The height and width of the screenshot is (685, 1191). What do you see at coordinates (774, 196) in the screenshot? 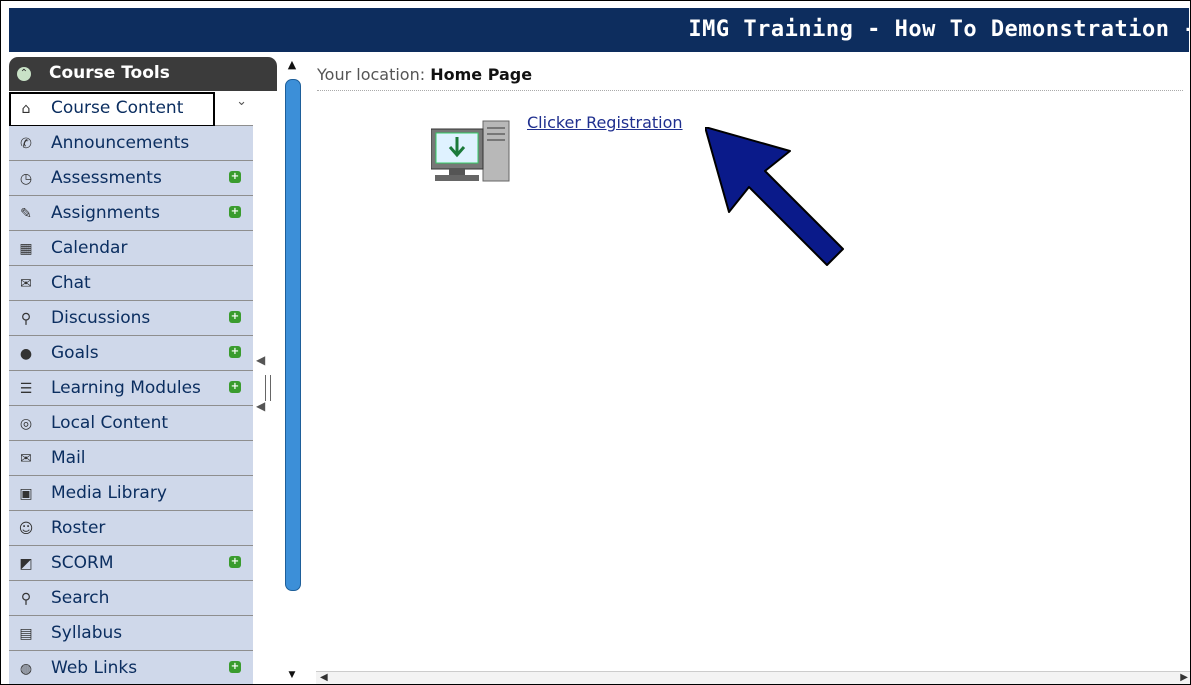
I see `pointer-arrow-annotation` at bounding box center [774, 196].